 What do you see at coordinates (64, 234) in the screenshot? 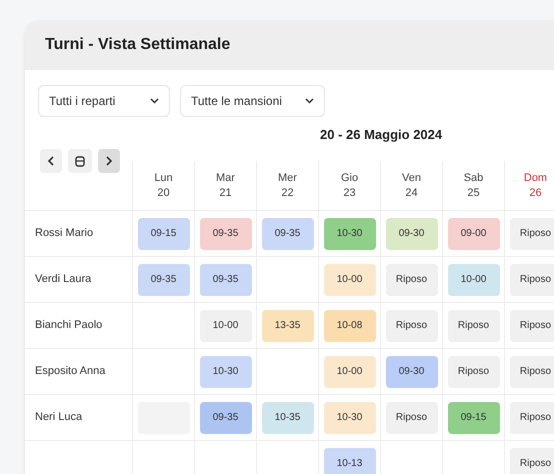
I see `employee-name: Rossi Mario` at bounding box center [64, 234].